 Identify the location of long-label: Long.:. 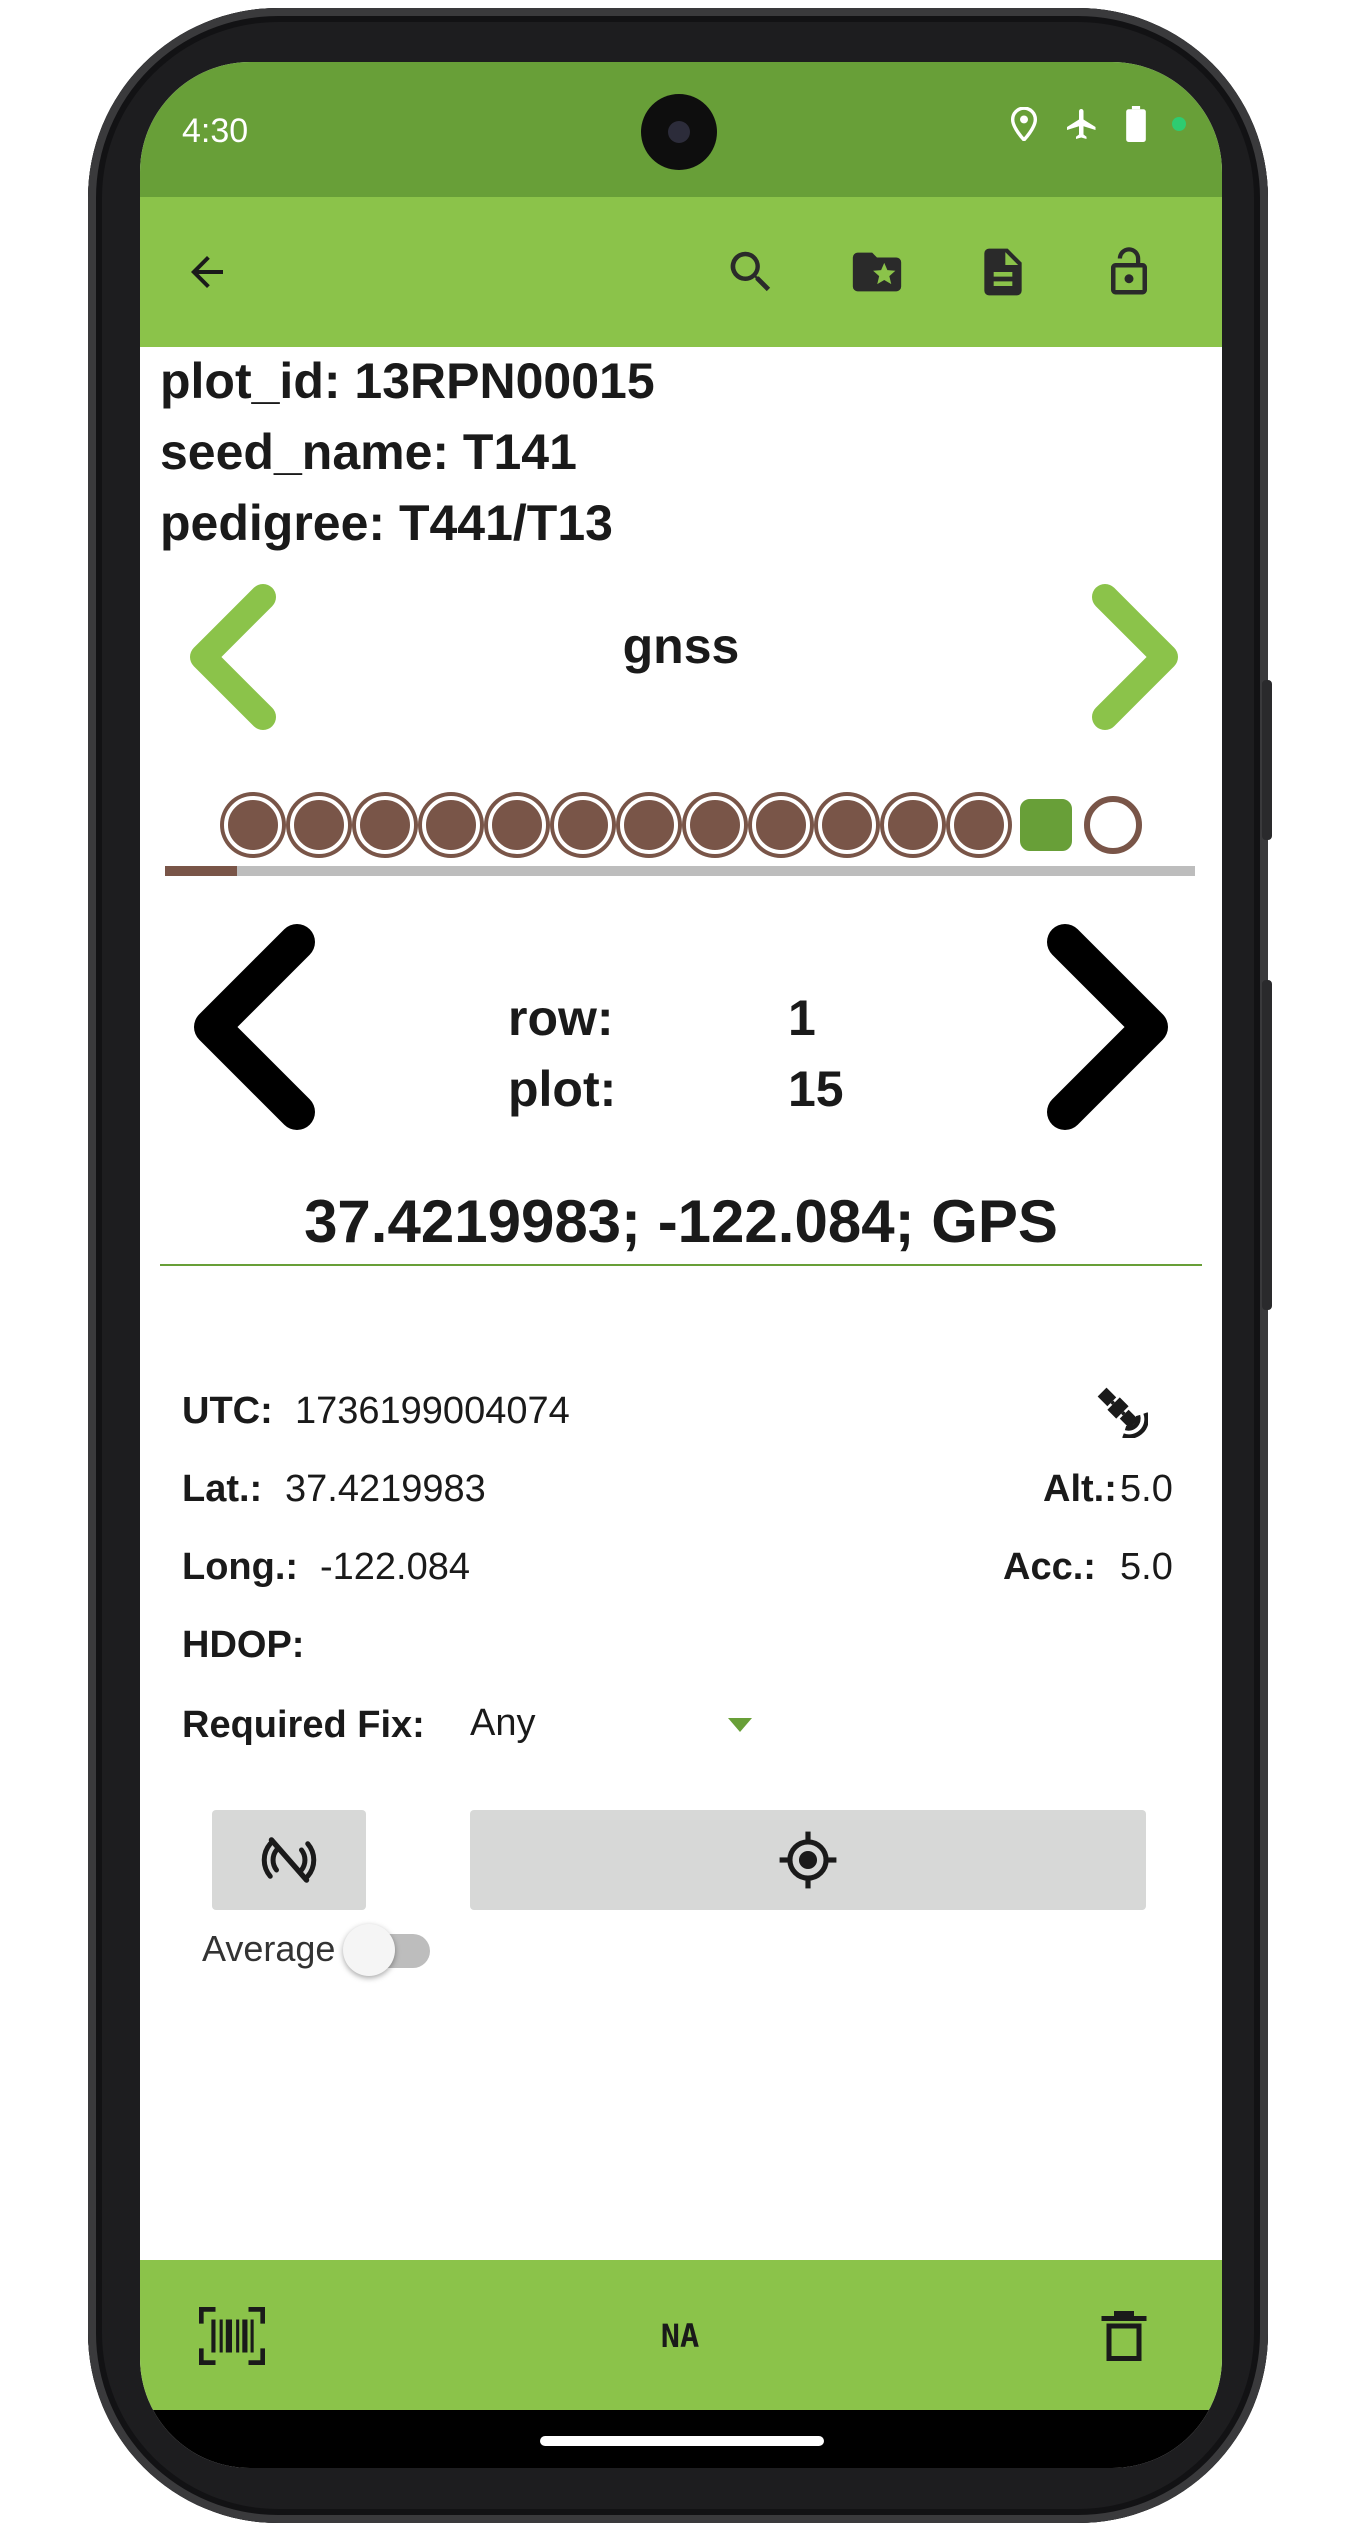
(240, 1567).